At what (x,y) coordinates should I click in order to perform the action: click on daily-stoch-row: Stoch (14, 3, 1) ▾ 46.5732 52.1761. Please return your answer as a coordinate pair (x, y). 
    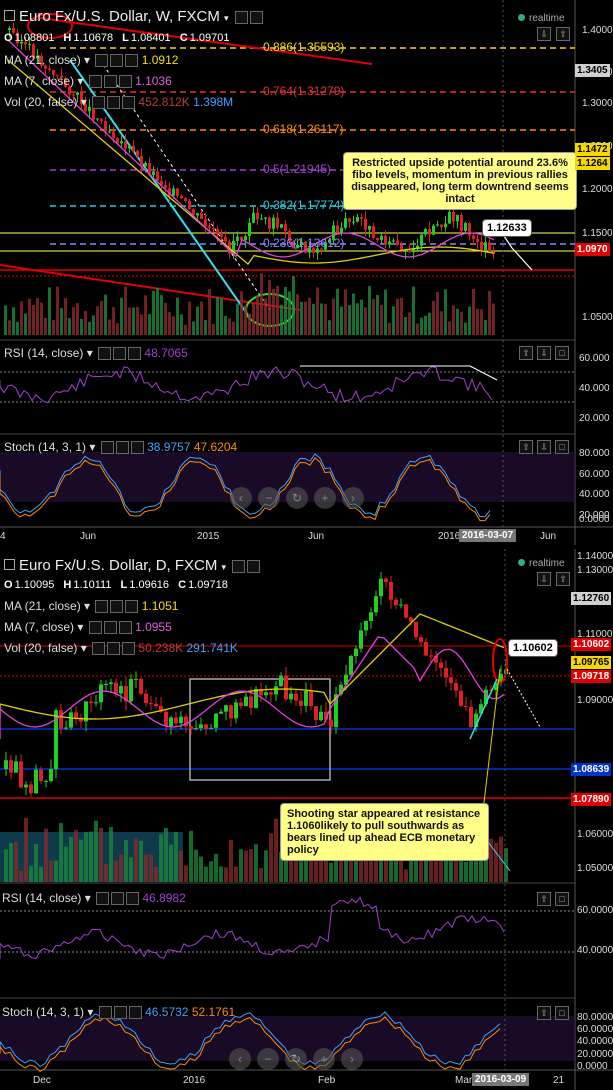
    Looking at the image, I should click on (118, 1012).